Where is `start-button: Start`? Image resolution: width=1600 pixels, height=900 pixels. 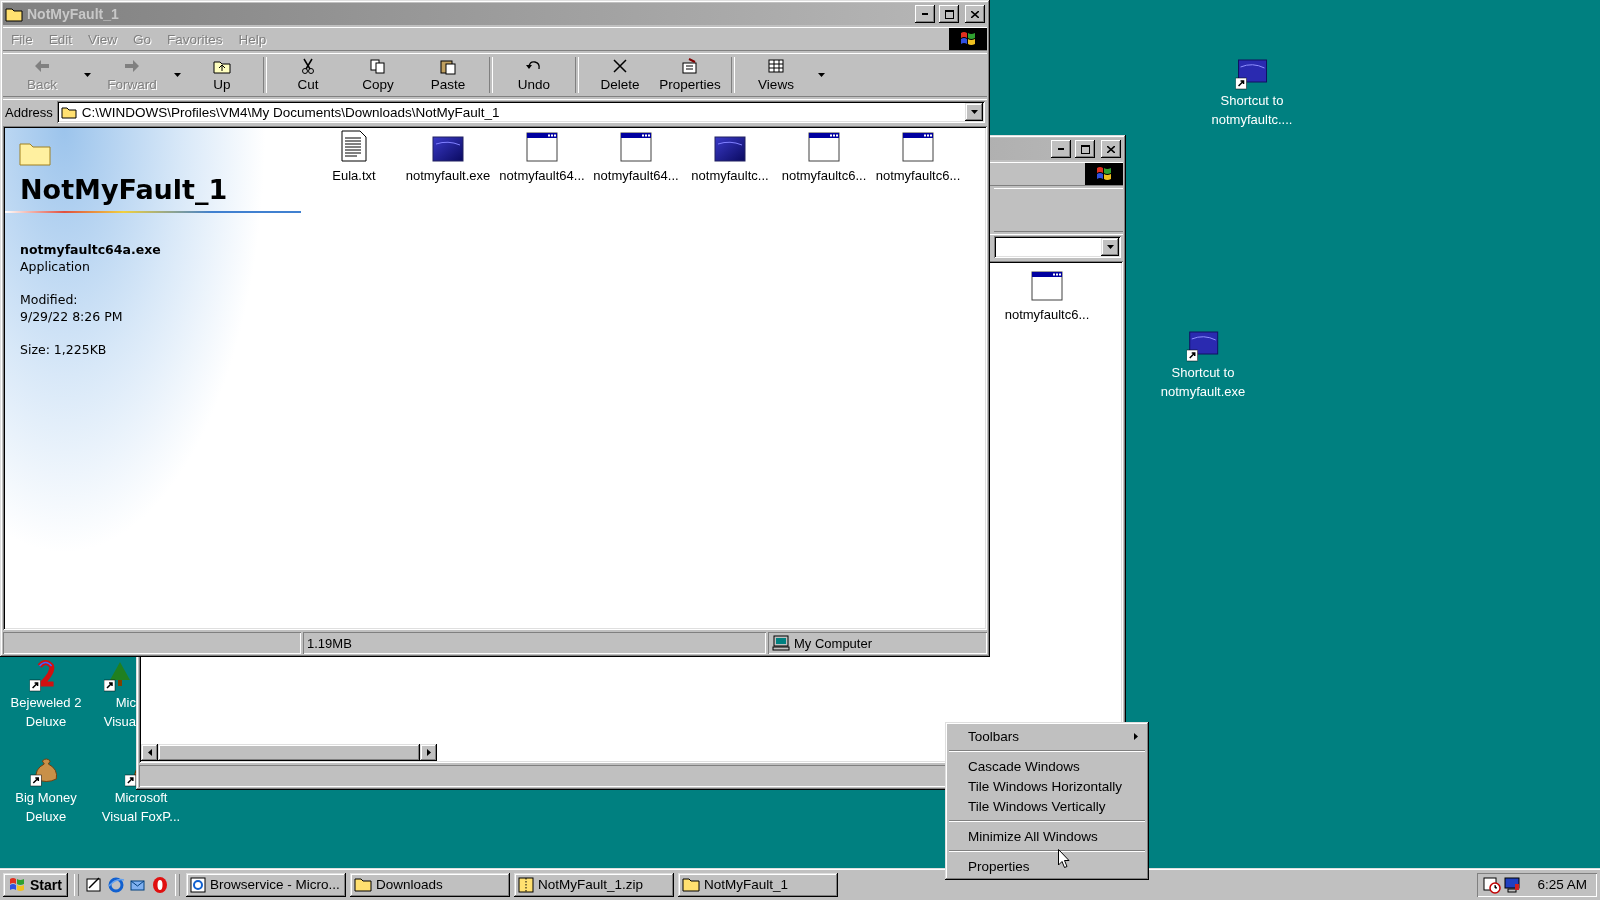
start-button: Start is located at coordinates (35, 884).